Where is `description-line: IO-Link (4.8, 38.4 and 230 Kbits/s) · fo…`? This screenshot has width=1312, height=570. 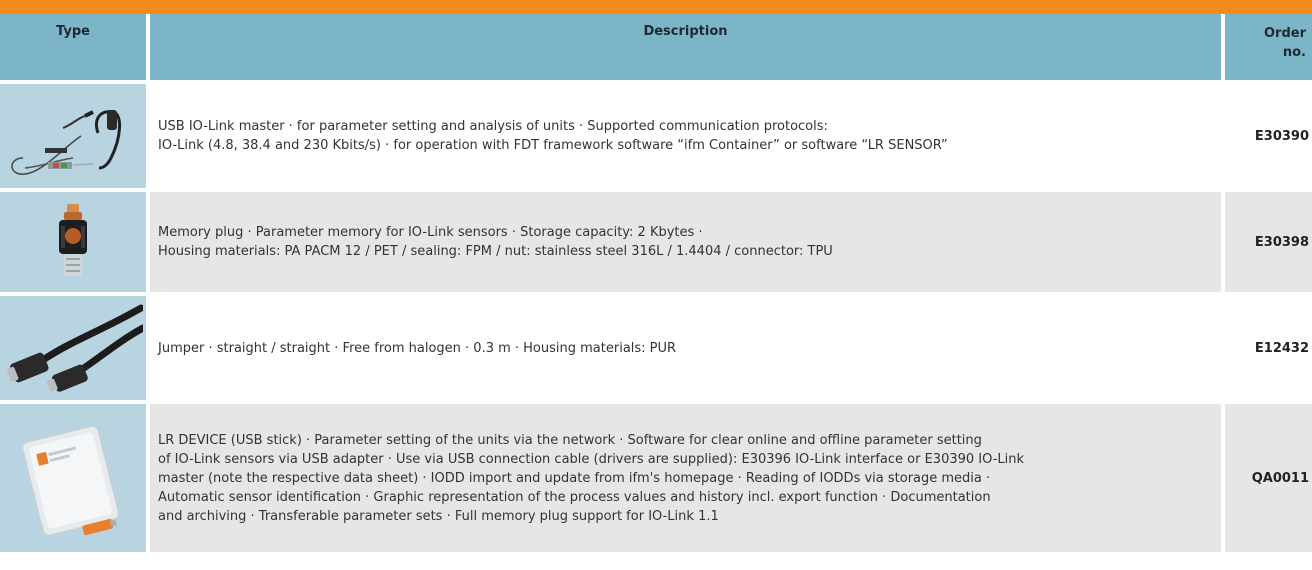
description-line: IO-Link (4.8, 38.4 and 230 Kbits/s) · fo… is located at coordinates (553, 145).